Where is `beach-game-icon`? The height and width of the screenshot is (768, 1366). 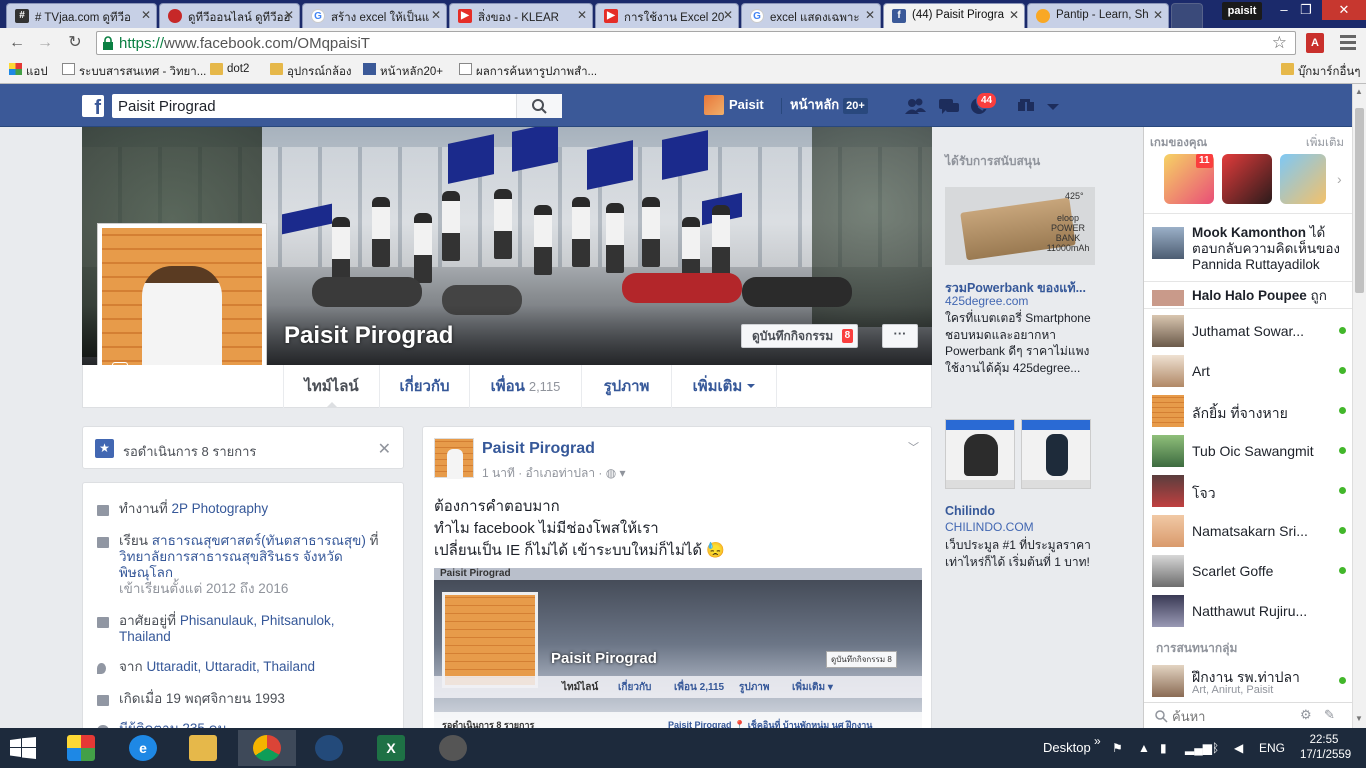
beach-game-icon is located at coordinates (1303, 179).